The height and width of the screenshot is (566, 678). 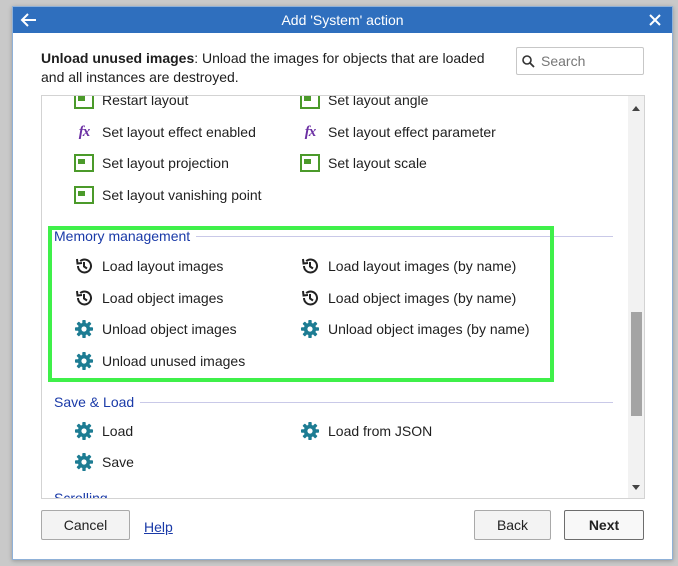 What do you see at coordinates (158, 527) in the screenshot?
I see `help-link: Help` at bounding box center [158, 527].